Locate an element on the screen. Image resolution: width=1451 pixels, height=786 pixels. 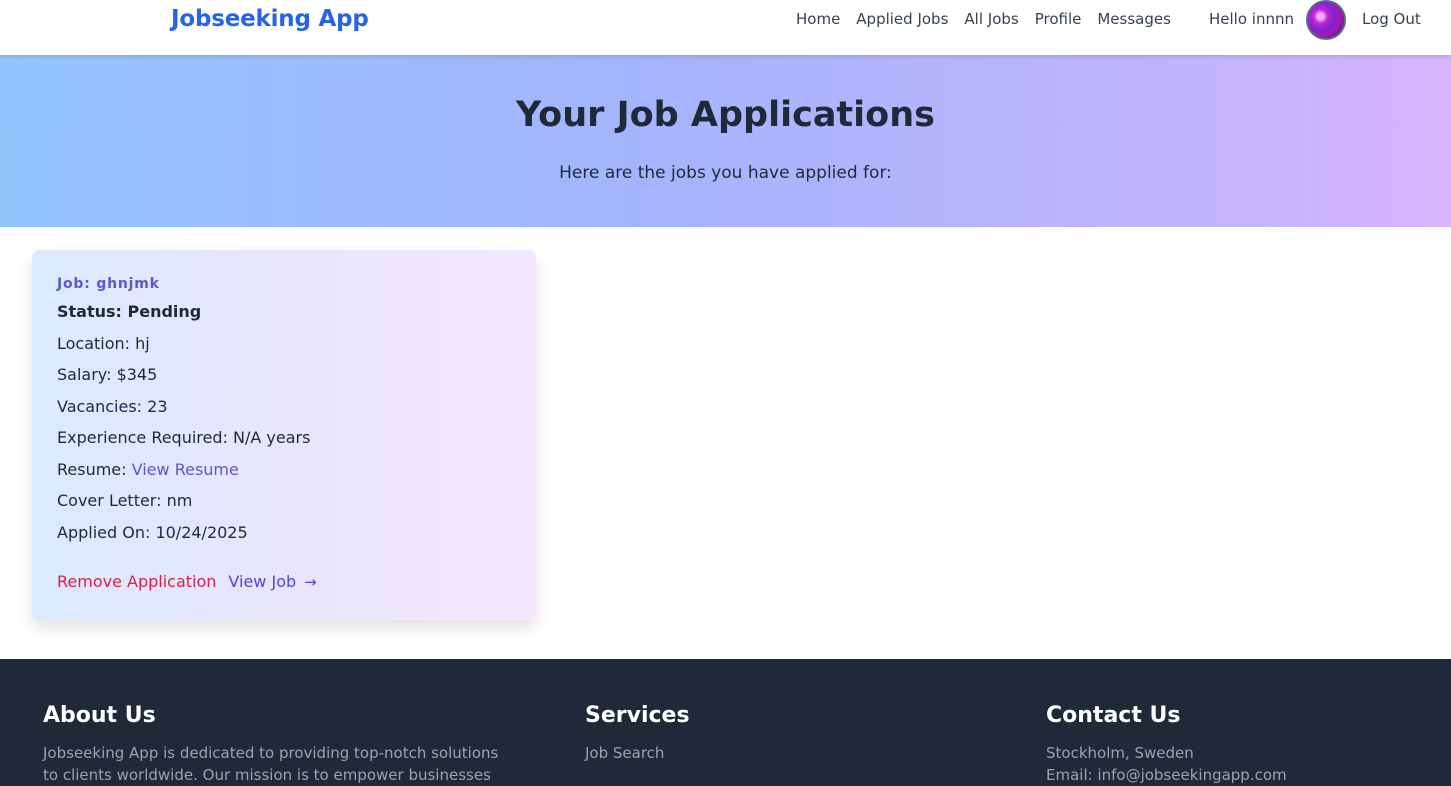
footer-address: Stockholm, Sweden is located at coordinates (1120, 753).